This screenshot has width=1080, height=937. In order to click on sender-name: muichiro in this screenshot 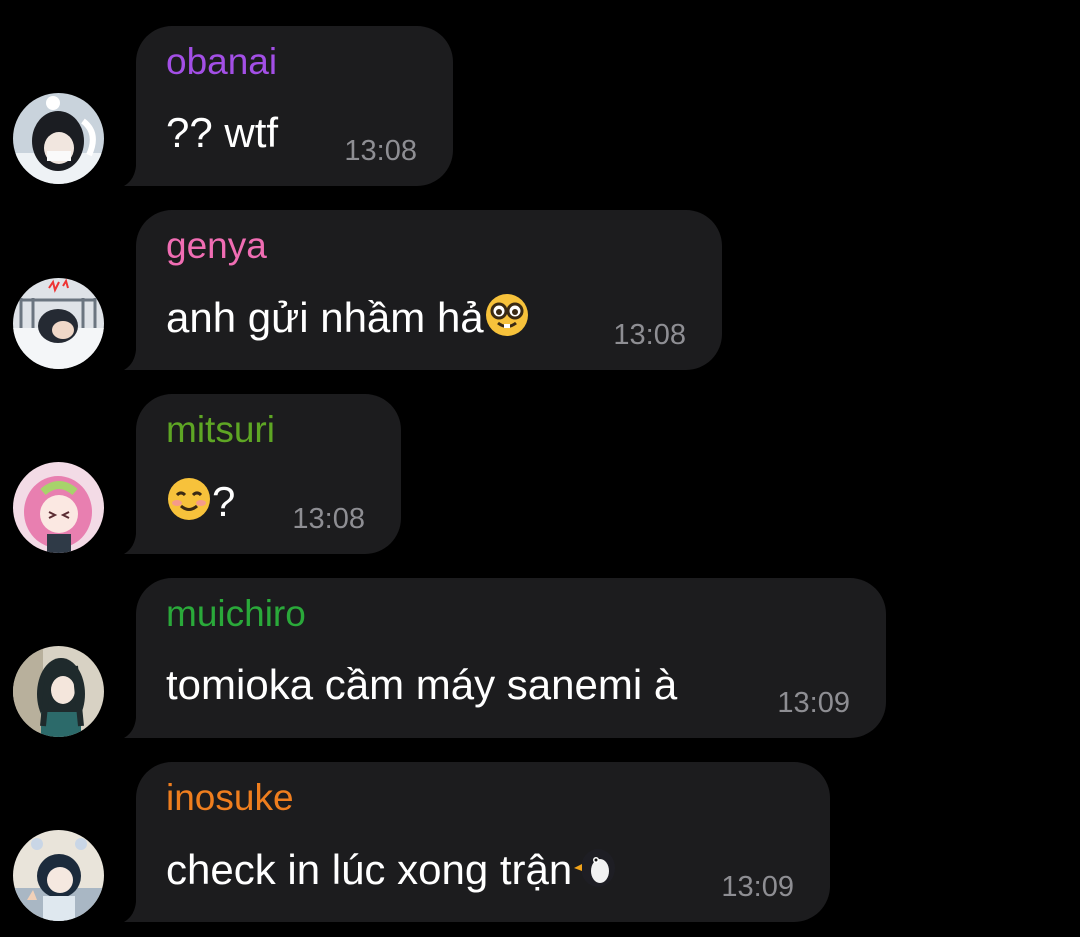, I will do `click(236, 614)`.